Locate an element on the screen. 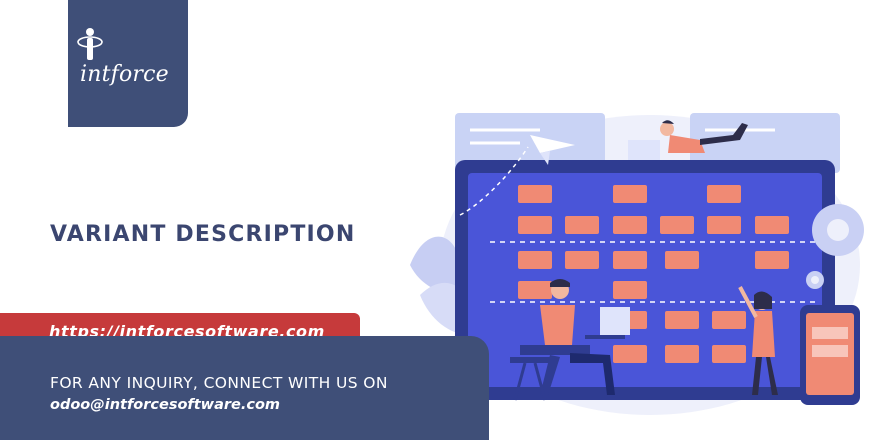 This screenshot has height=440, width=880. logo: intforce is located at coordinates (128, 63).